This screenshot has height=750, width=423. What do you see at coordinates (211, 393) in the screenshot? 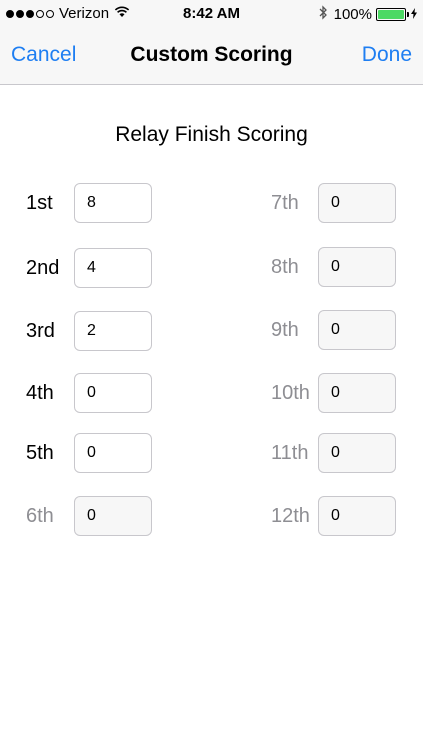
I see `scoring-row-10th: 10th 0` at bounding box center [211, 393].